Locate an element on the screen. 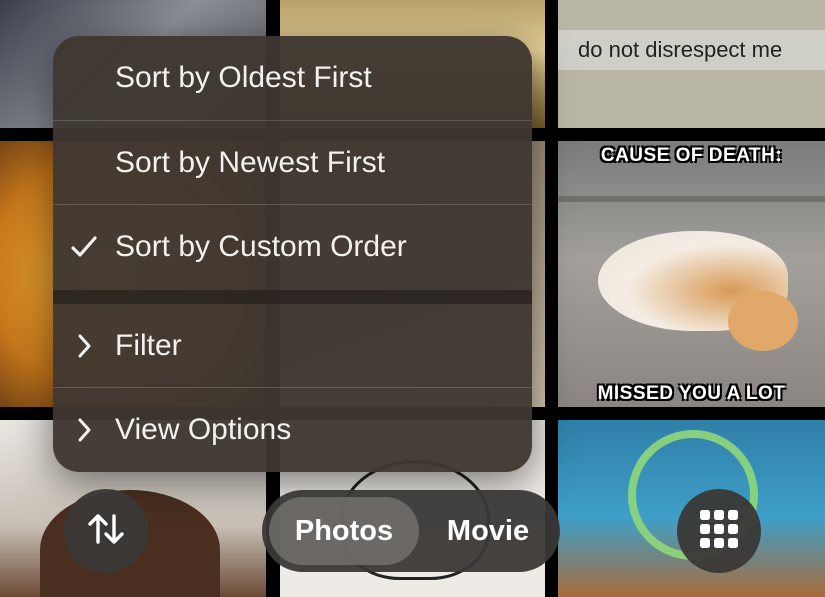  meme-caption-top: CAUSE OF DEATH: is located at coordinates (691, 155).